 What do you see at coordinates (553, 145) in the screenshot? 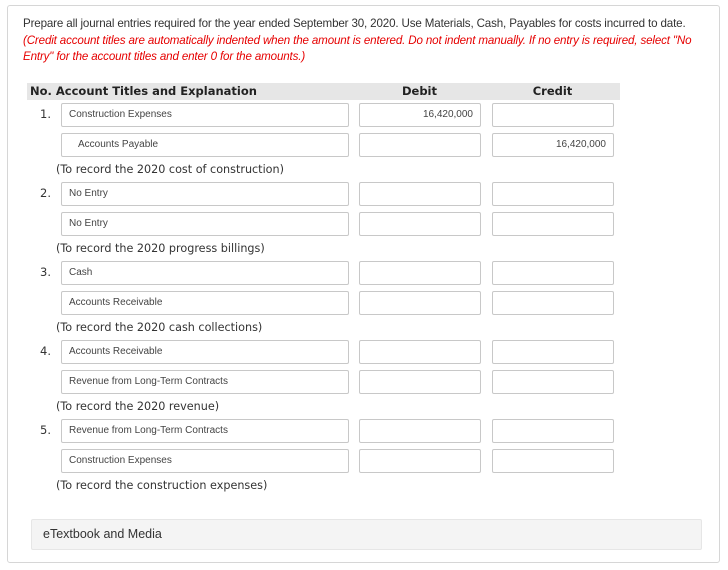
I see `credit-input: 16,420,000` at bounding box center [553, 145].